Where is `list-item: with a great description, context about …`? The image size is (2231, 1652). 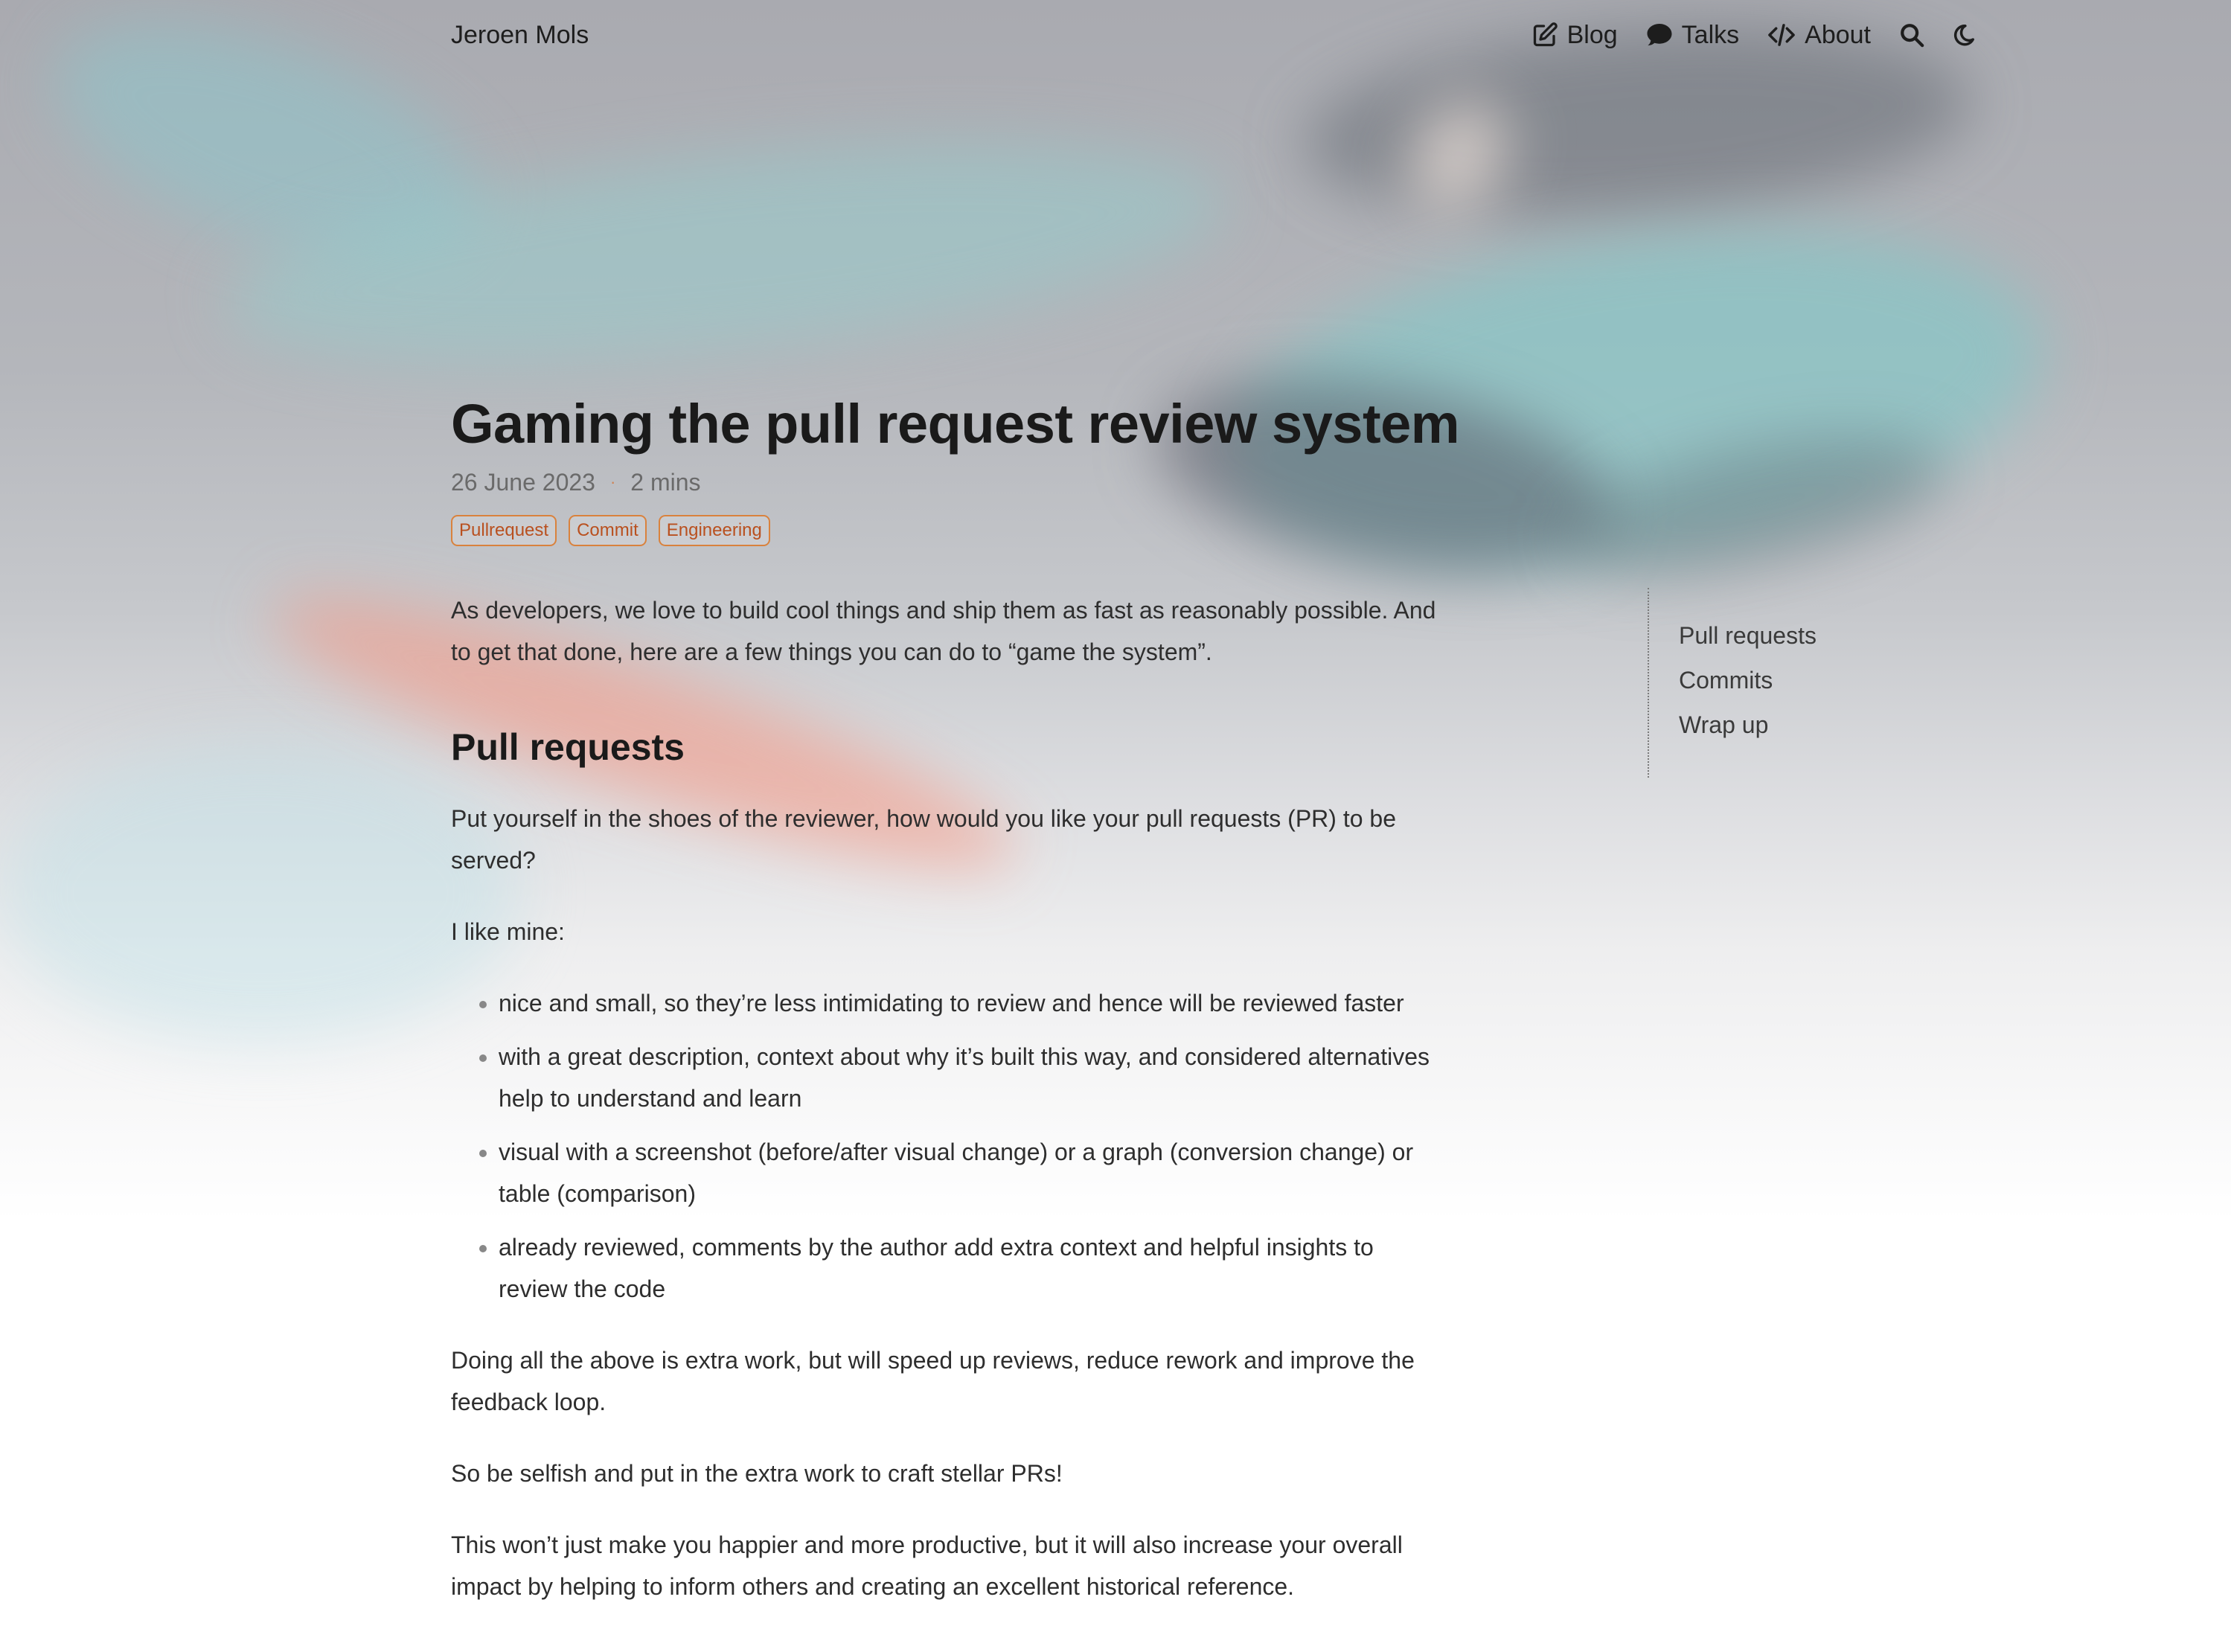
list-item: with a great description, context about … is located at coordinates (970, 1077).